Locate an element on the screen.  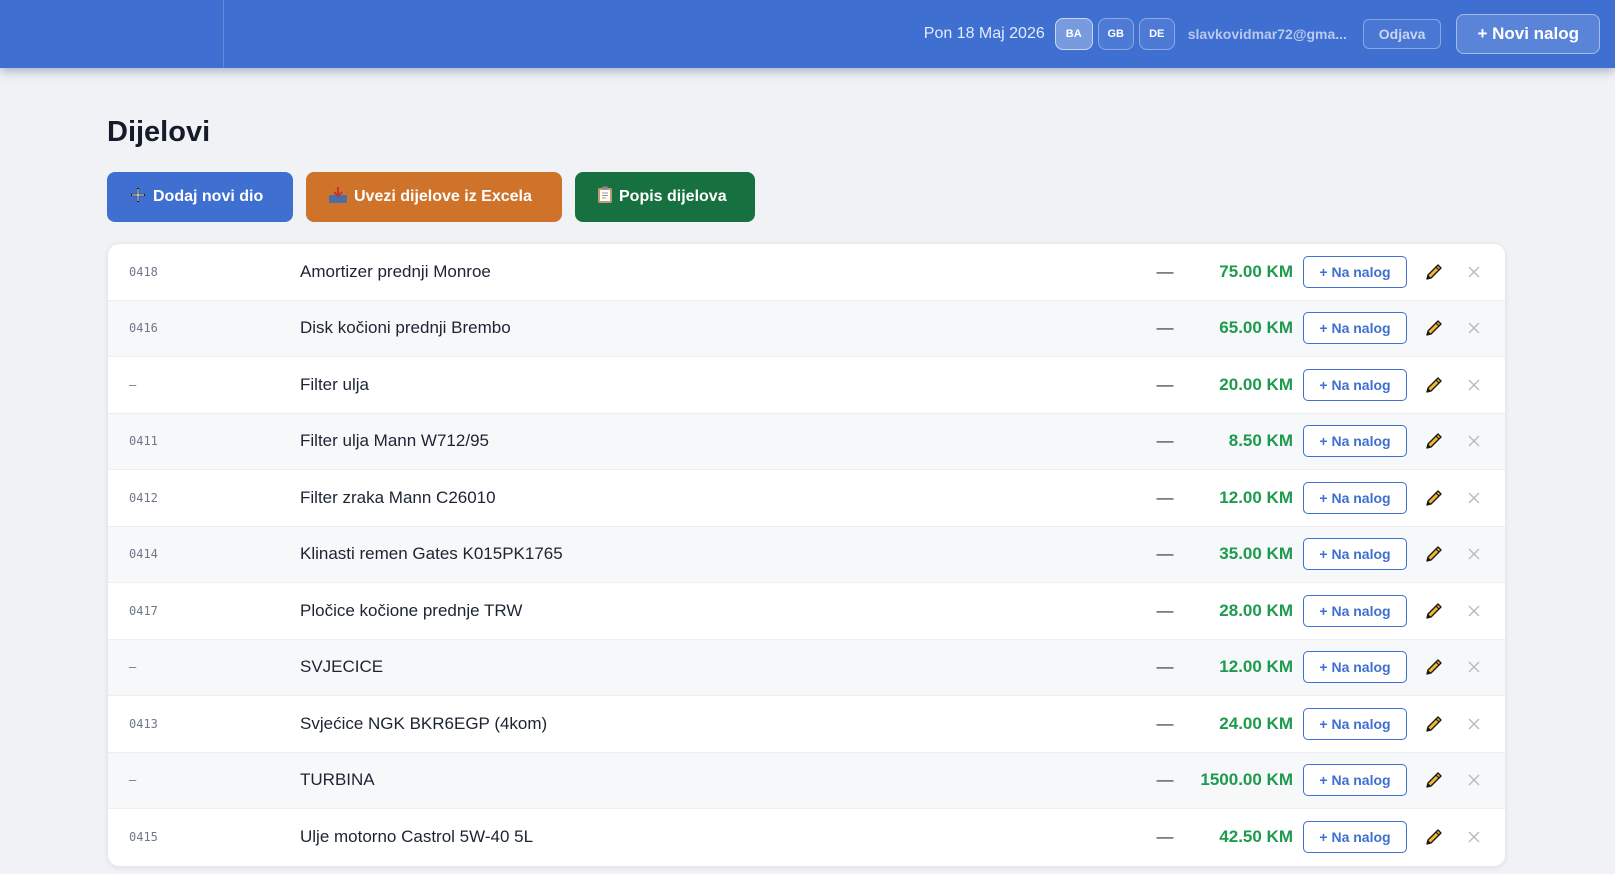
language-gb-button: GB is located at coordinates (1115, 34).